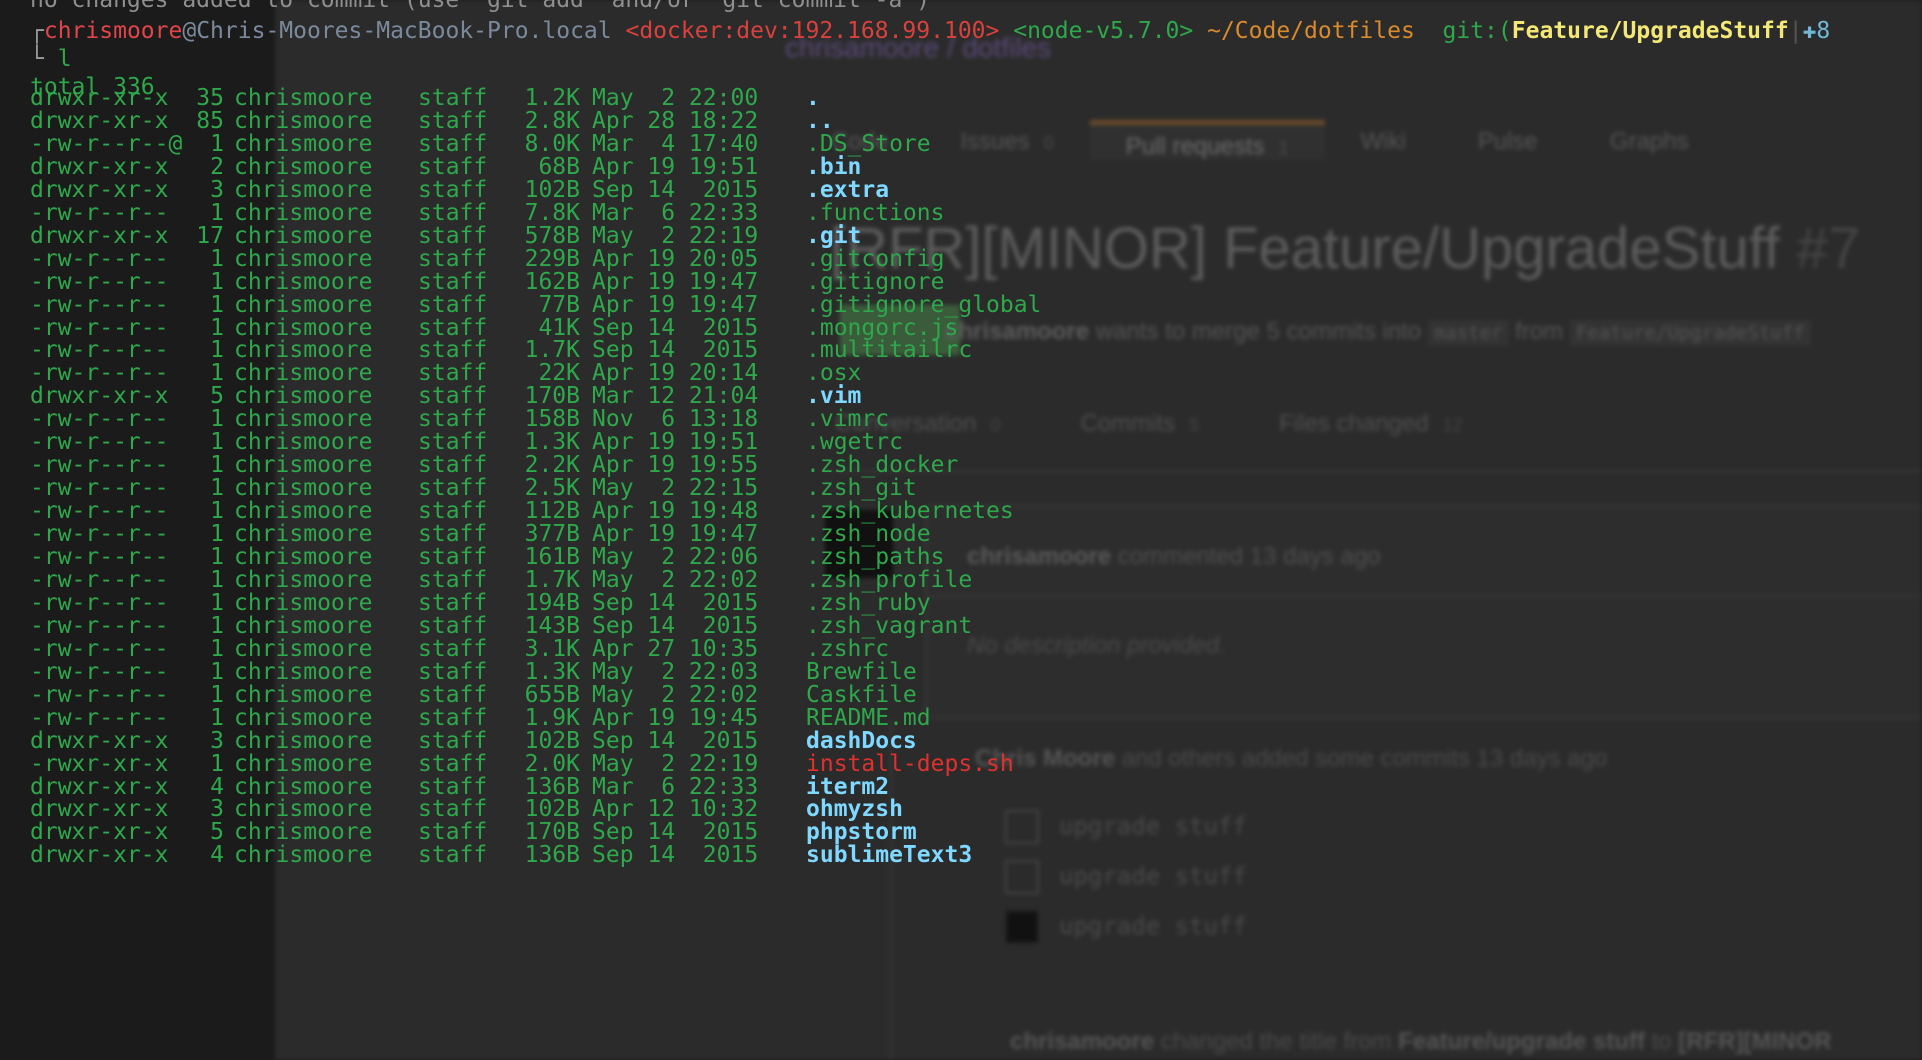  What do you see at coordinates (1650, 31) in the screenshot?
I see `prompt-branch: Feature/UpgradeStuff` at bounding box center [1650, 31].